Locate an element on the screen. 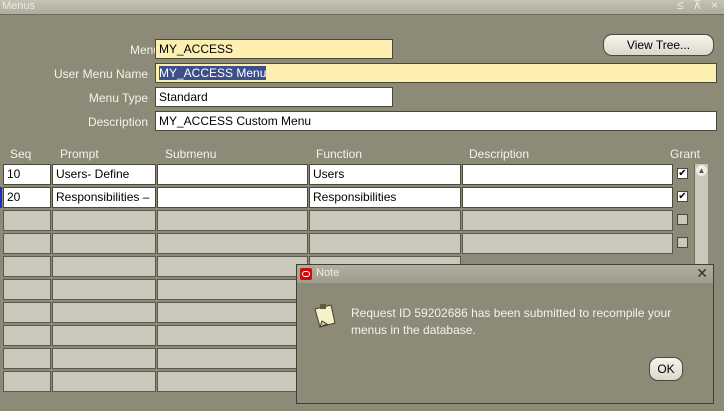 The width and height of the screenshot is (724, 411). col-header-description: Description is located at coordinates (499, 154).